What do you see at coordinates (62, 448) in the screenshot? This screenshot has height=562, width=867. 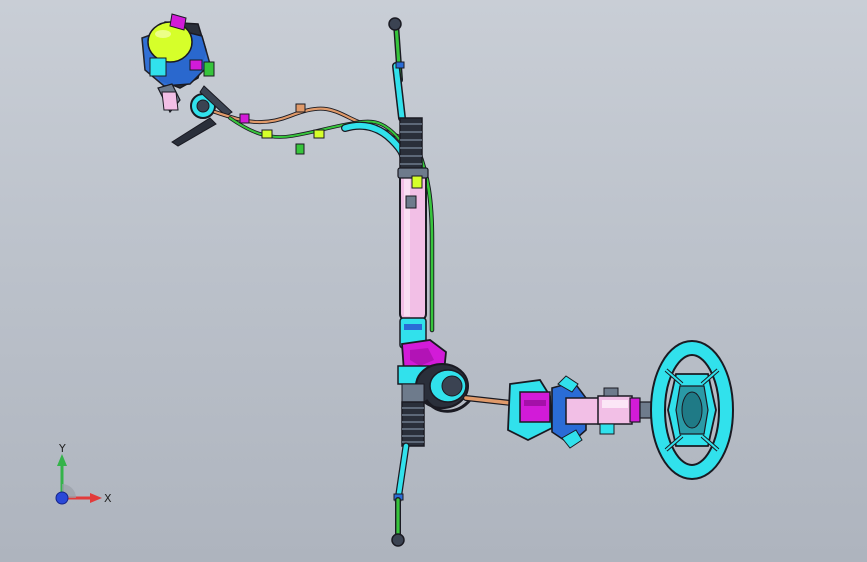 I see `y-axis-label: Y` at bounding box center [62, 448].